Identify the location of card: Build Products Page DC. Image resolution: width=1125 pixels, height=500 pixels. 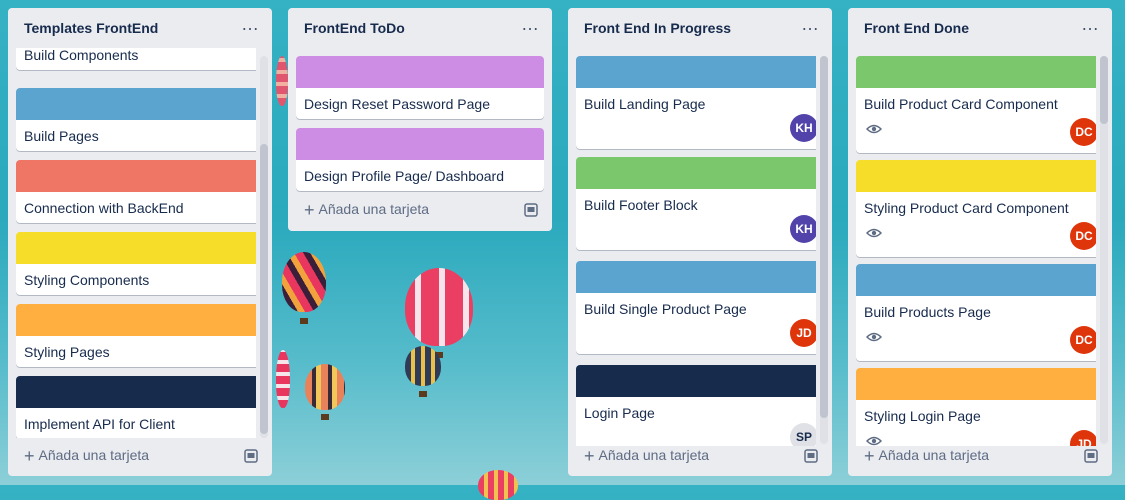
(976, 312).